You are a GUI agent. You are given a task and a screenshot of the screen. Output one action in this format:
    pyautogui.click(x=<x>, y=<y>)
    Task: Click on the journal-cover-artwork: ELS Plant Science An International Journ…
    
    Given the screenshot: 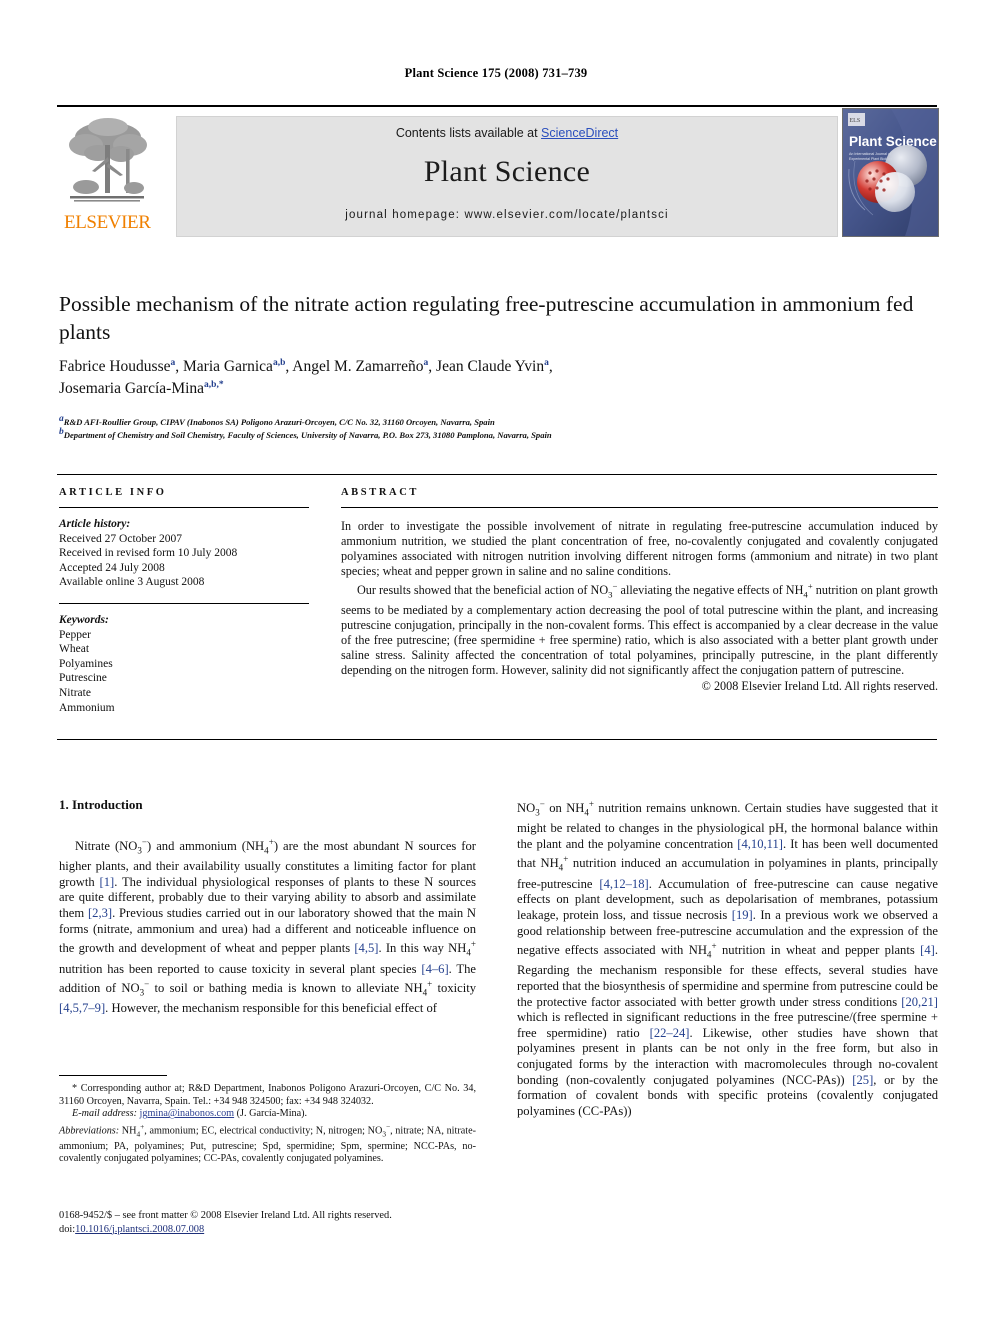 What is the action you would take?
    pyautogui.click(x=890, y=172)
    